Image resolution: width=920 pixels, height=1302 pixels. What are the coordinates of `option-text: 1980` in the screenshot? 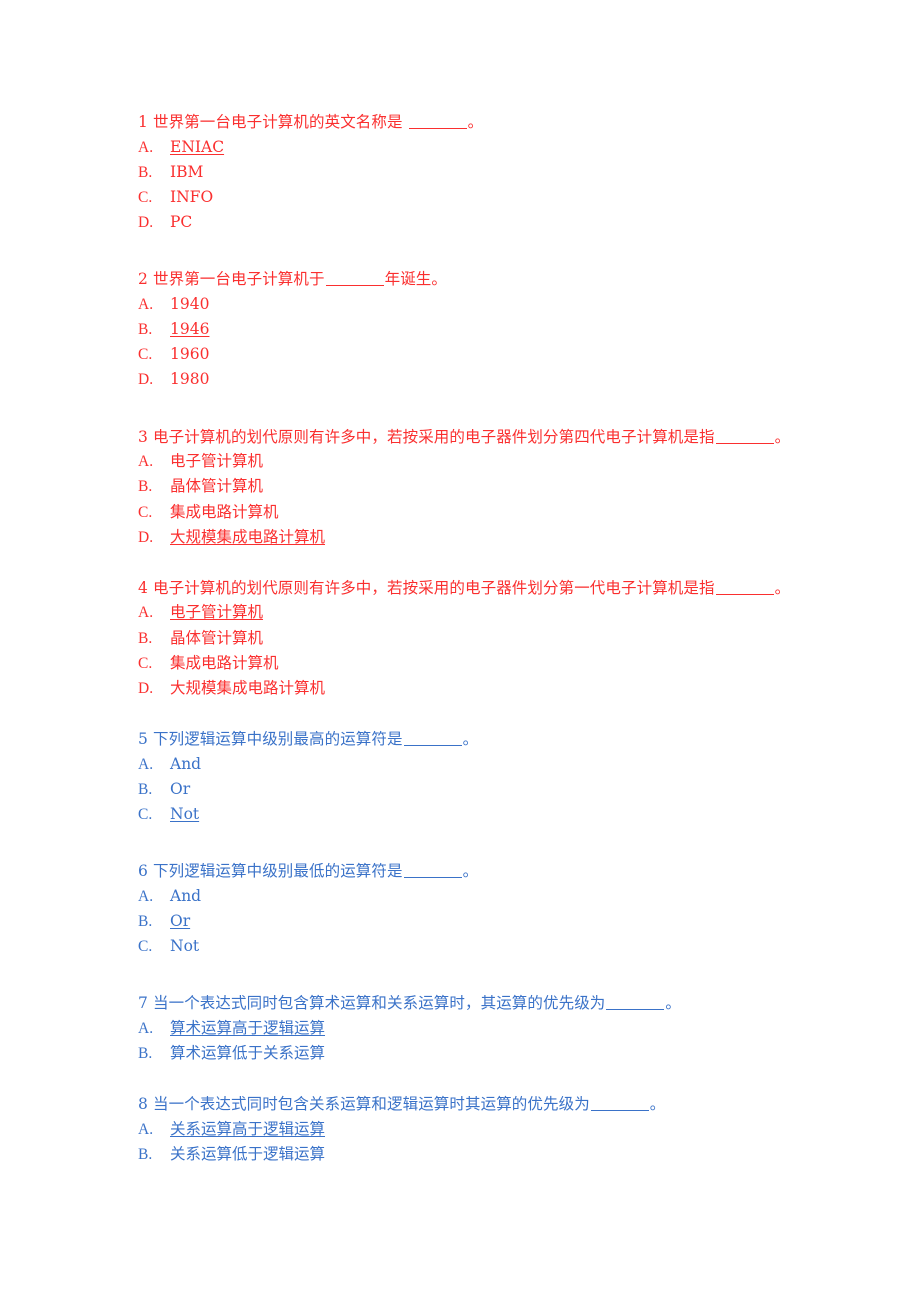 It's located at (189, 379).